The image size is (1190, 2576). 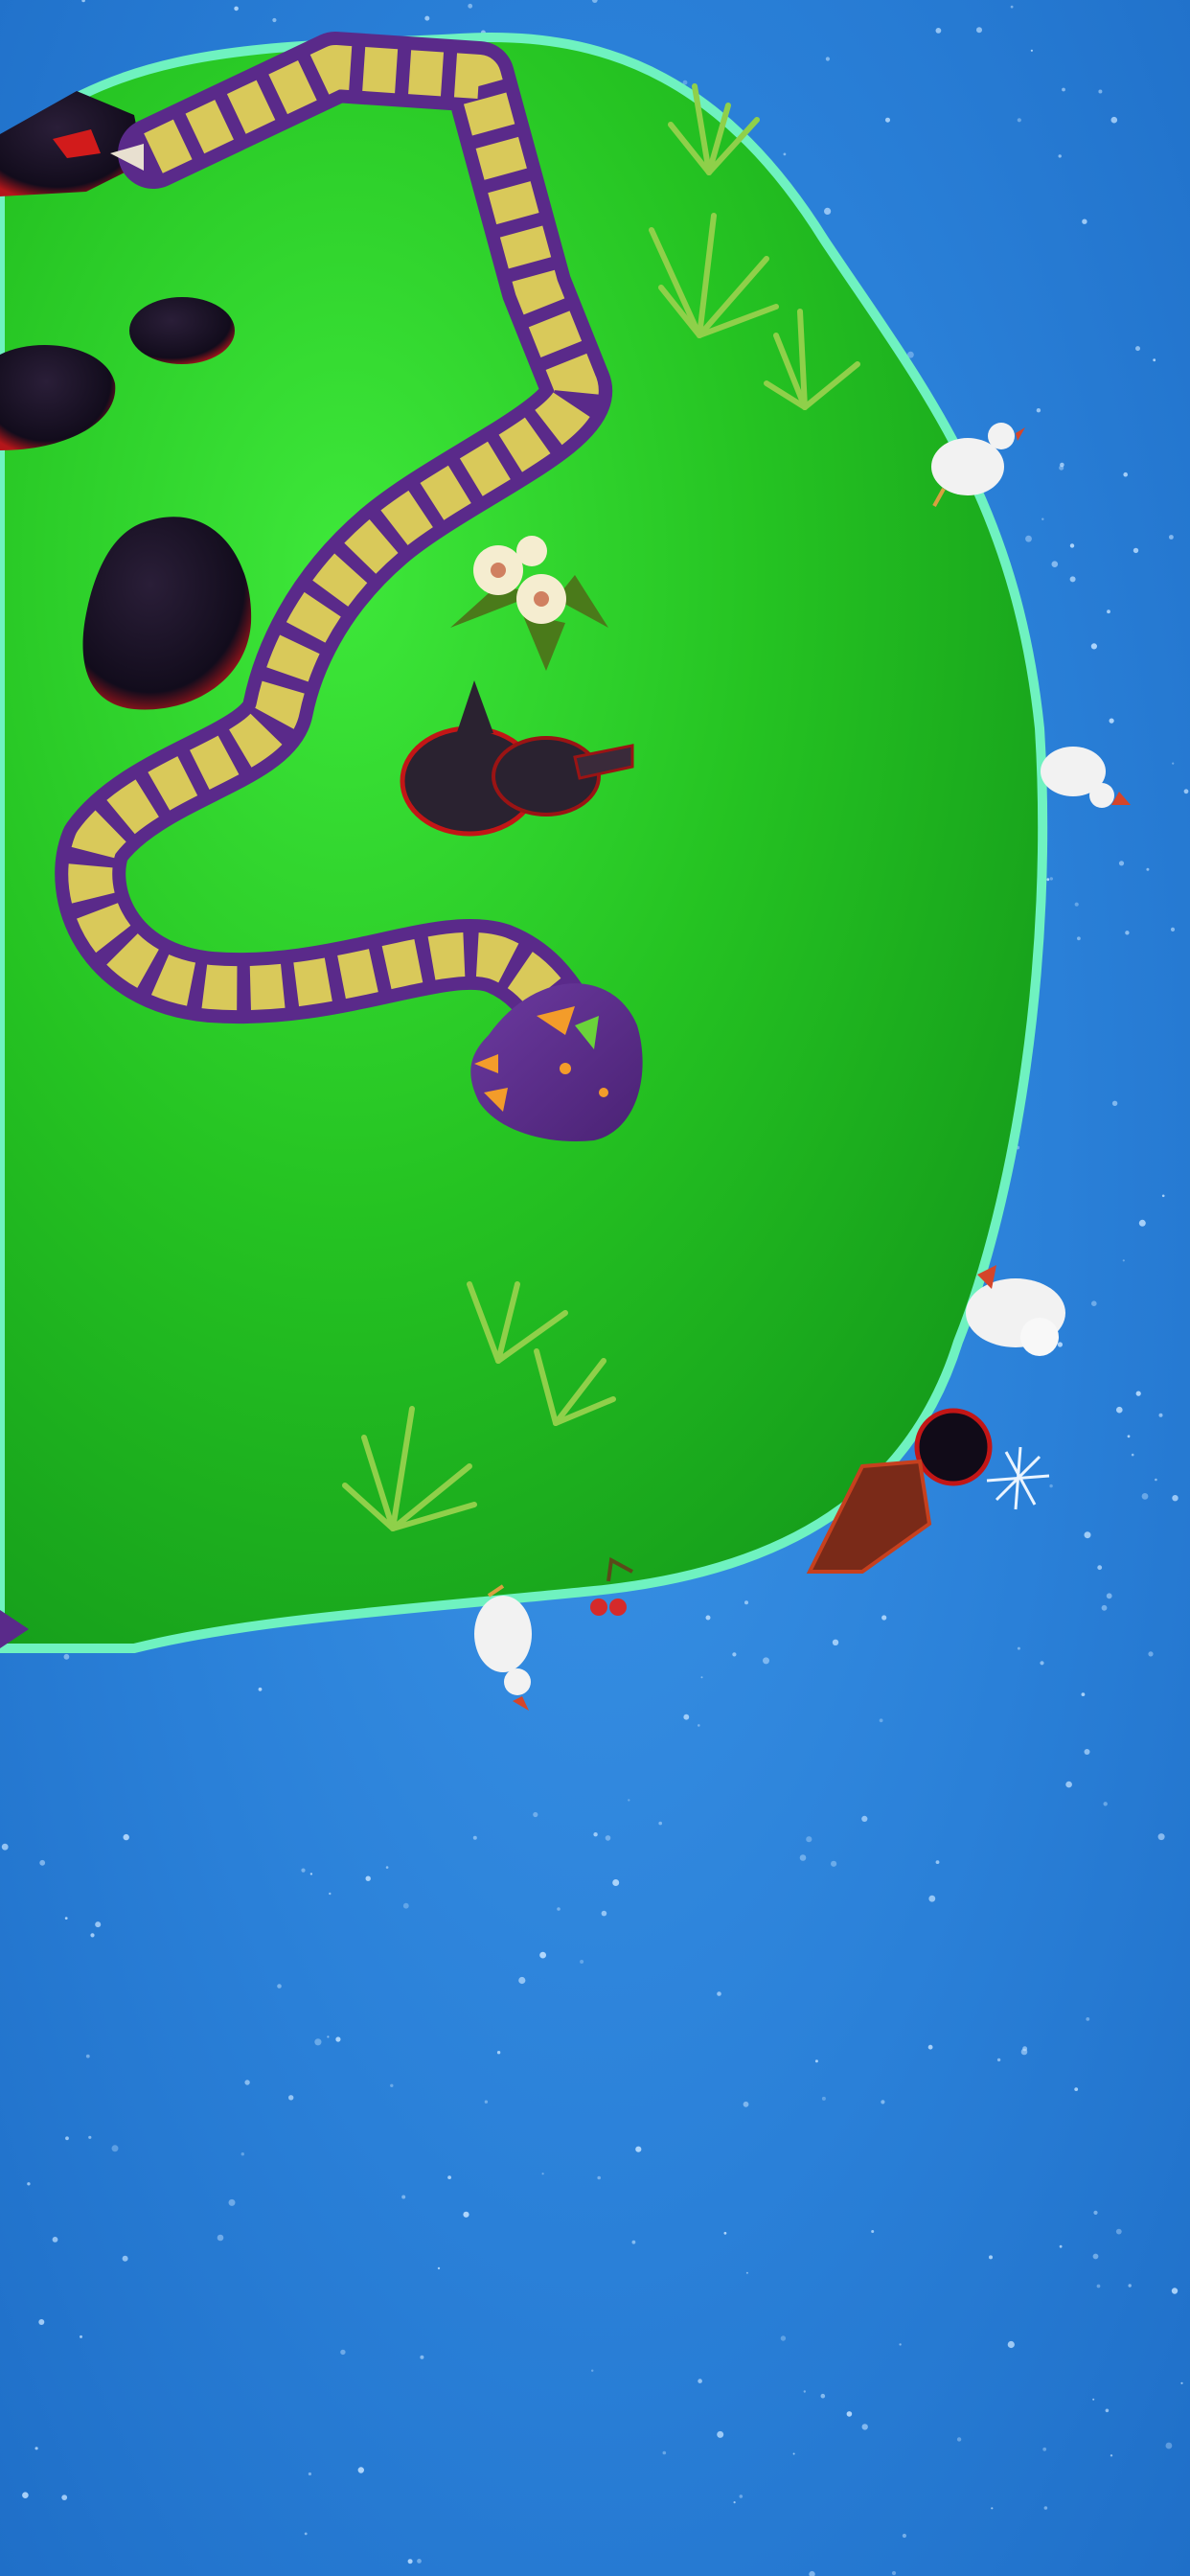 What do you see at coordinates (182, 330) in the screenshot?
I see `rock-obstacle-small` at bounding box center [182, 330].